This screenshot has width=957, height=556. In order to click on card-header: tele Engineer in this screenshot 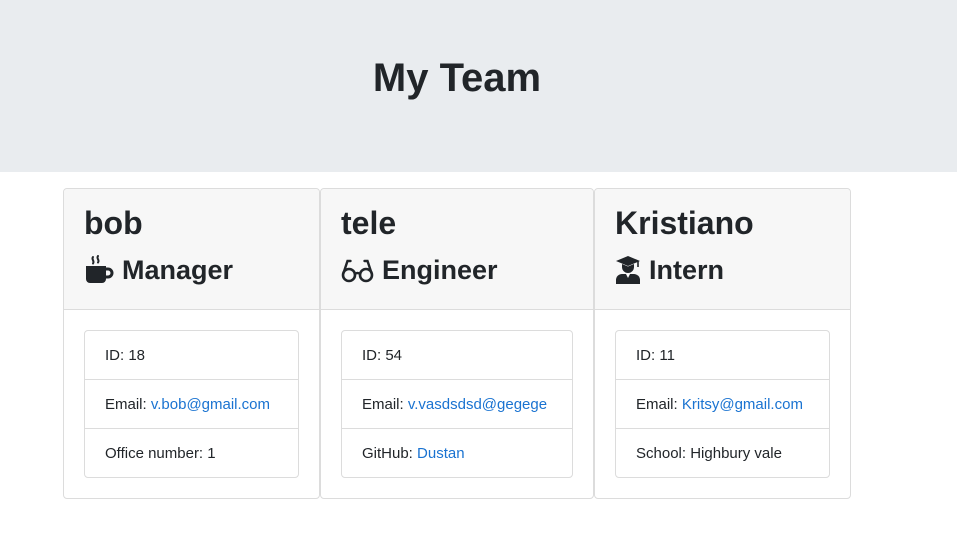, I will do `click(457, 249)`.